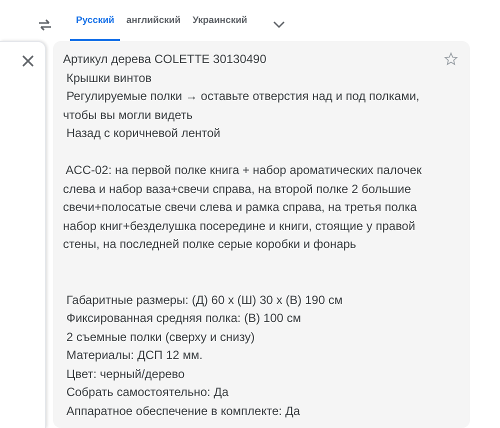  I want to click on chevron-down-icon, so click(279, 25).